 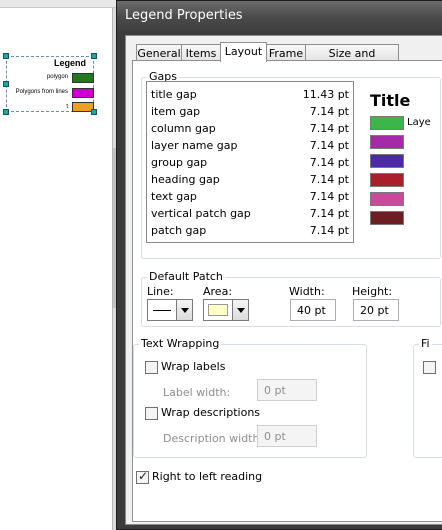 What do you see at coordinates (250, 230) in the screenshot?
I see `gap-row-patch-gap: patch gap 7.14 pt` at bounding box center [250, 230].